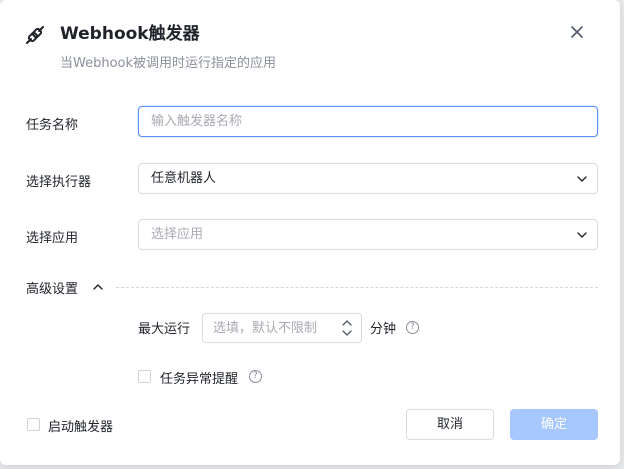 This screenshot has height=469, width=624. I want to click on cancel-button: 取消, so click(450, 424).